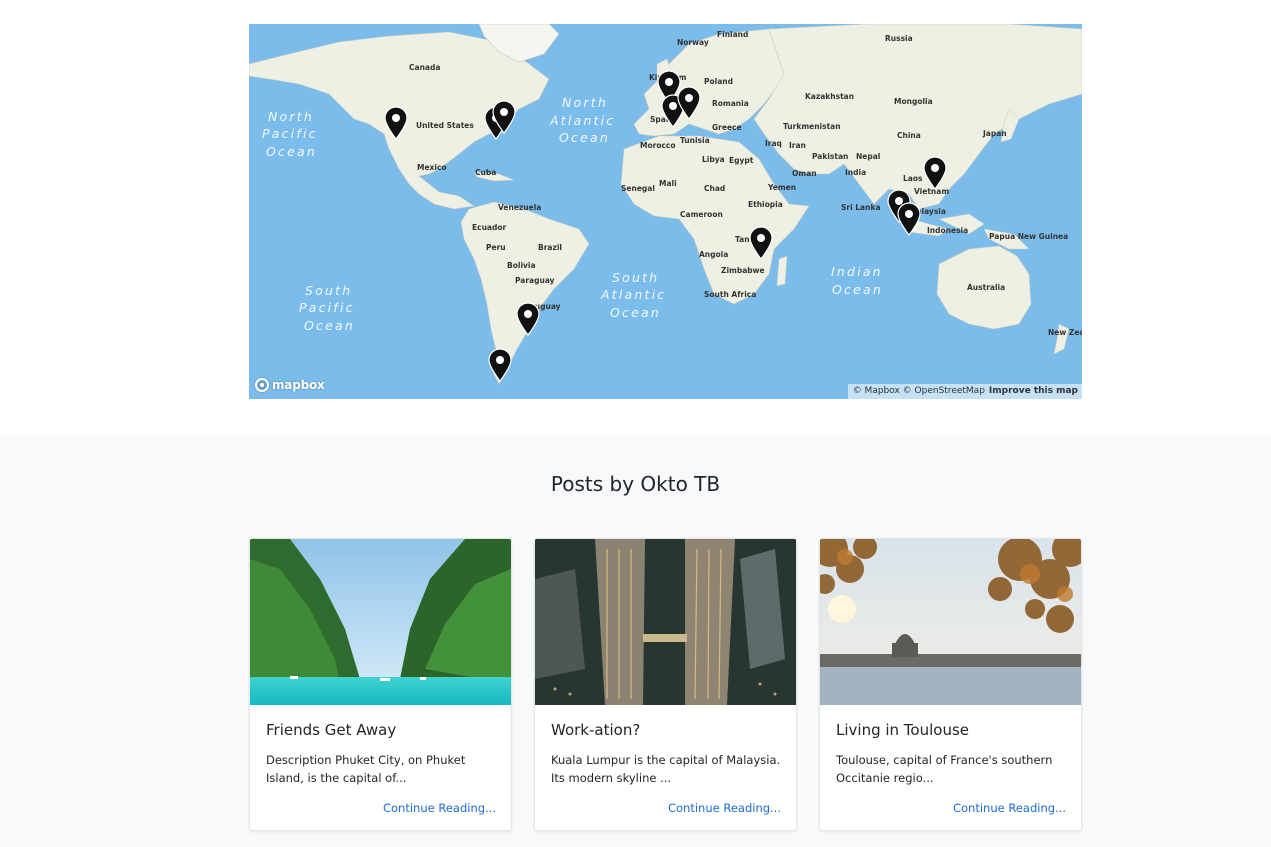  Describe the element at coordinates (902, 730) in the screenshot. I see `post-title: Living in Toulouse` at that location.